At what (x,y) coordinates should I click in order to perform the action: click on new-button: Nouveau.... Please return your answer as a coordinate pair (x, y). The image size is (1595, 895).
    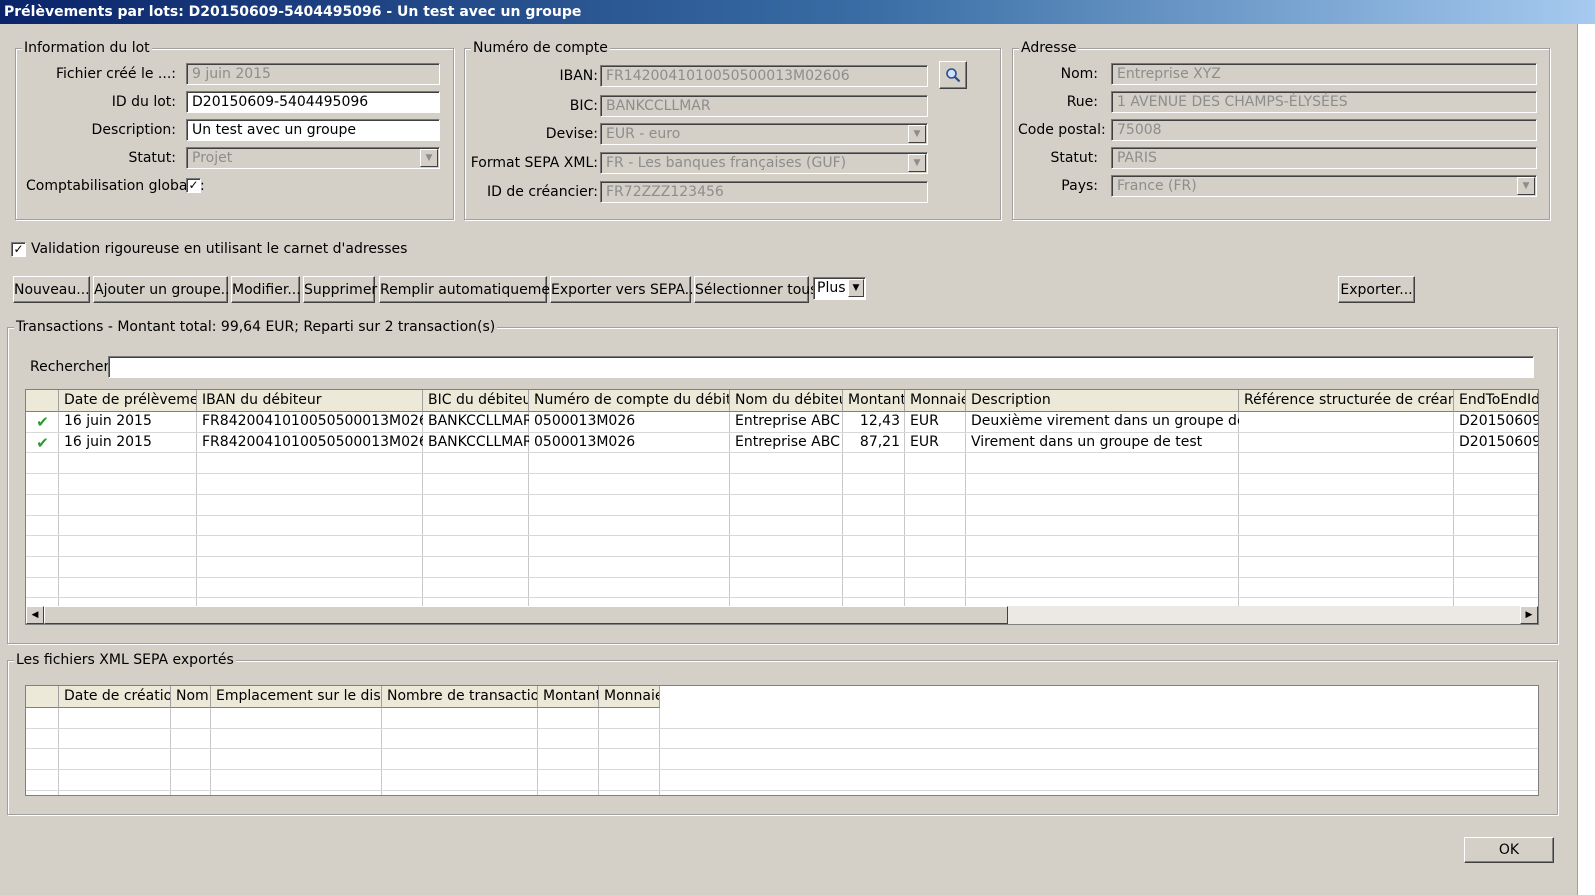
    Looking at the image, I should click on (51, 289).